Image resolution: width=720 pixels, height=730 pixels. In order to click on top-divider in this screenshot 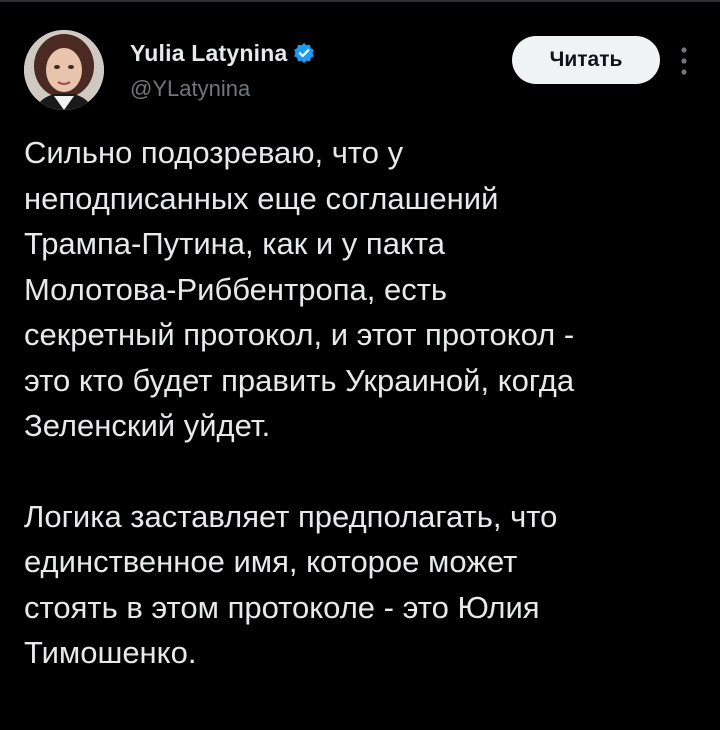, I will do `click(360, 1)`.